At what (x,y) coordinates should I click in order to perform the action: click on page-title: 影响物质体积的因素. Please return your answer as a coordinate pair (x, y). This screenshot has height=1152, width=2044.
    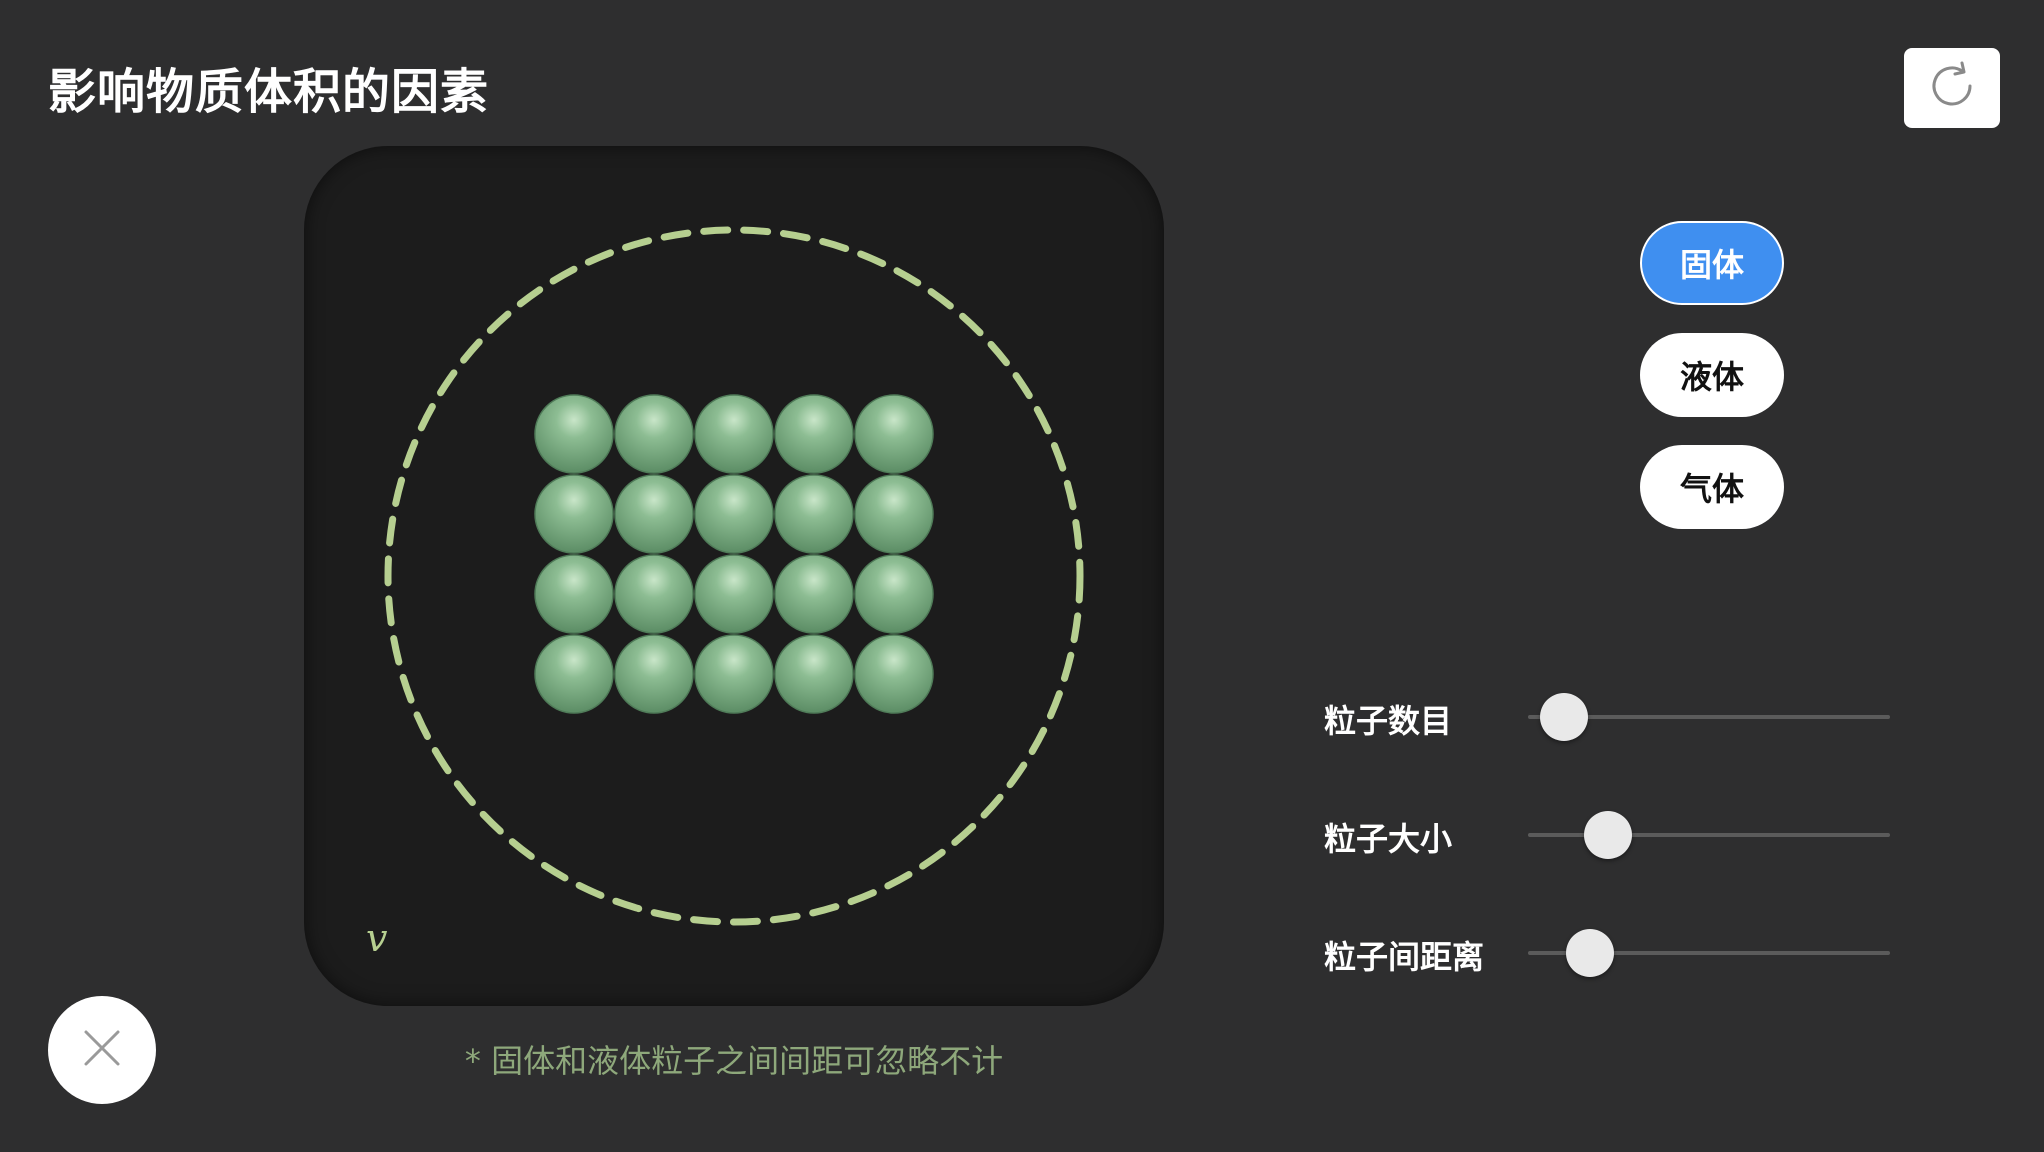
    Looking at the image, I should click on (269, 92).